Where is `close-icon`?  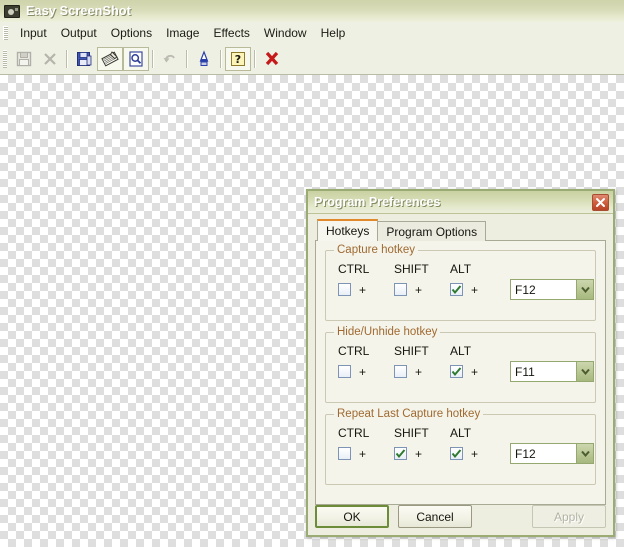 close-icon is located at coordinates (600, 202).